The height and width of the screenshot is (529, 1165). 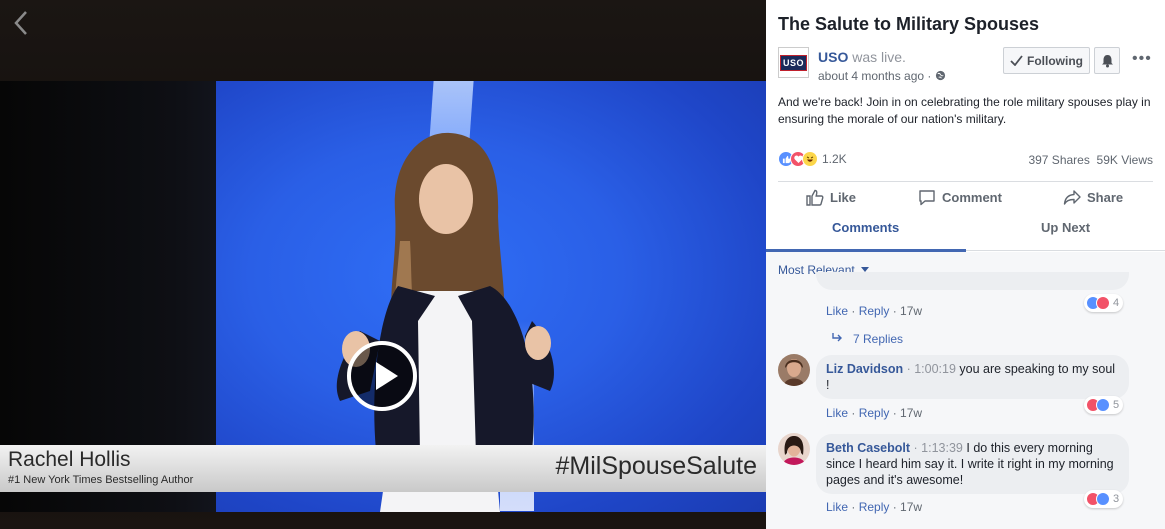 I want to click on like-label: Like, so click(x=843, y=197).